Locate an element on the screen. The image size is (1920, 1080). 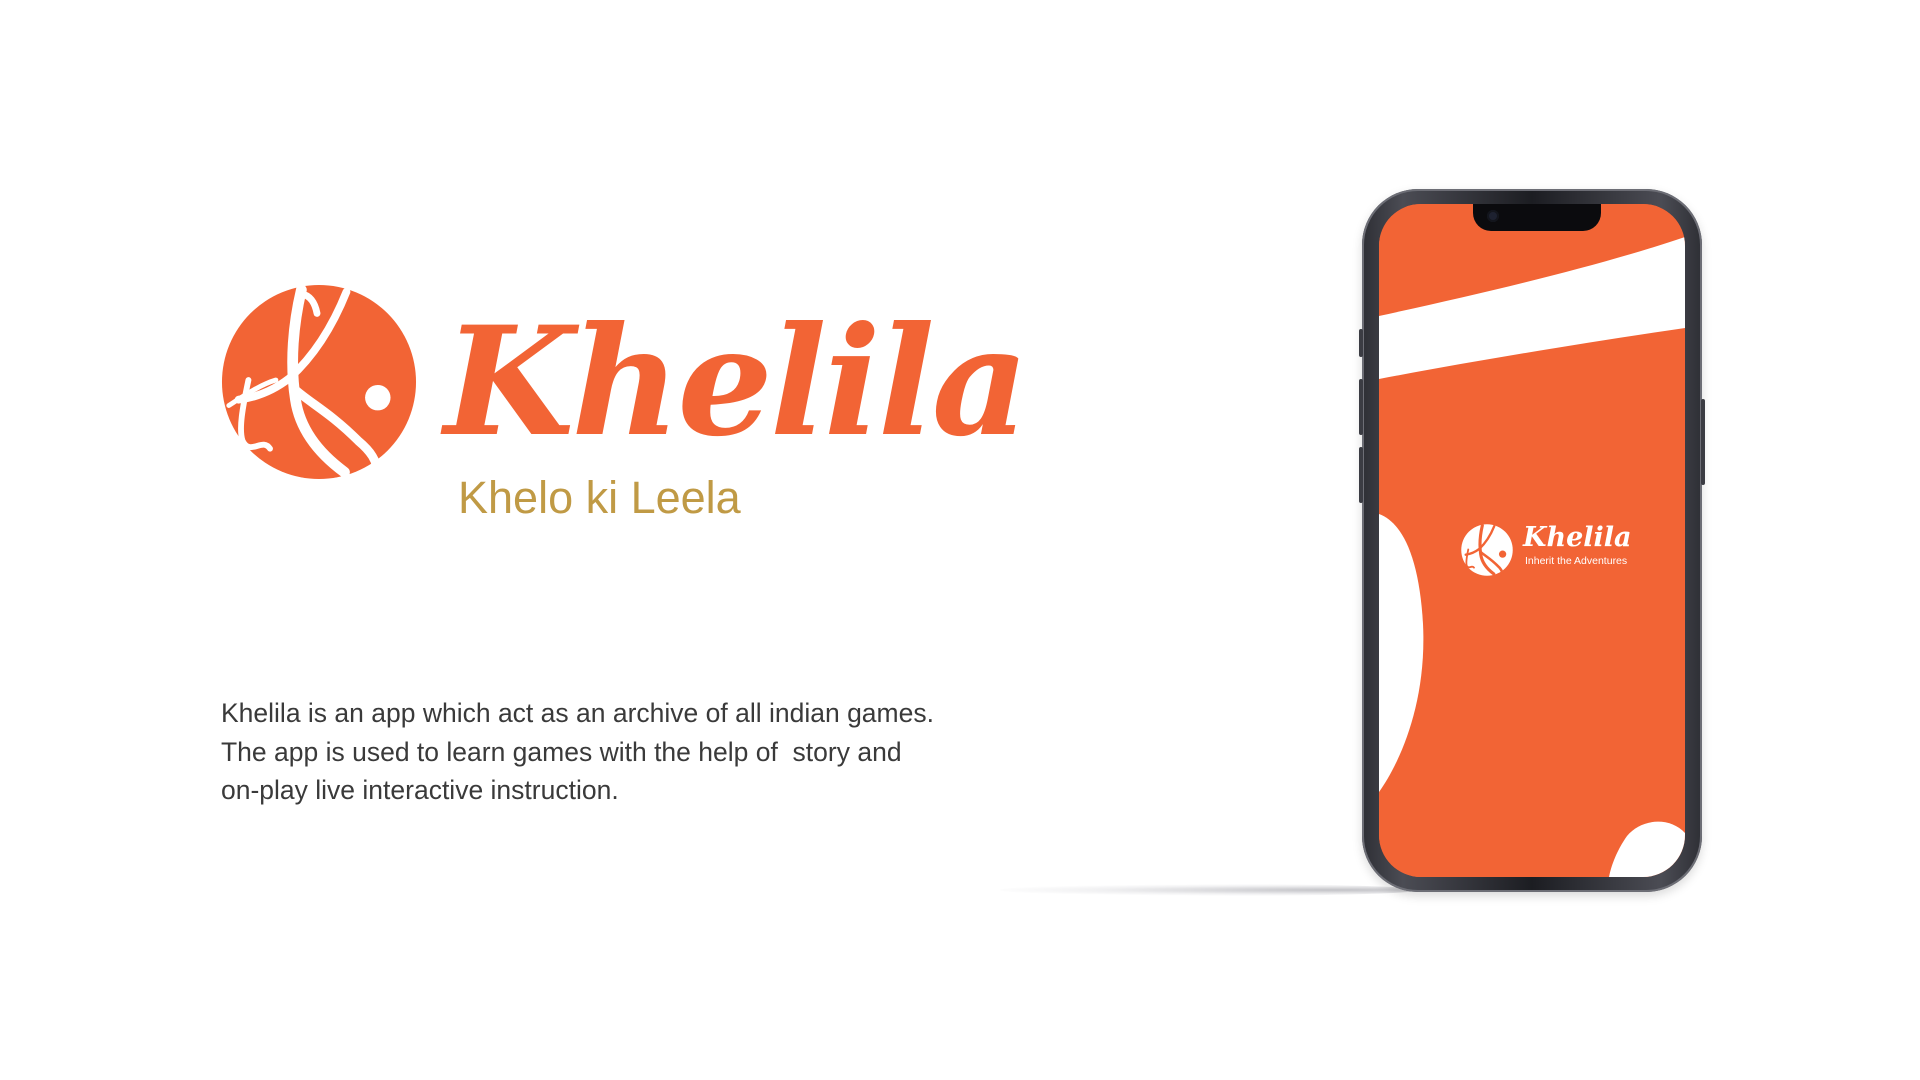
silent-switch is located at coordinates (1361, 343).